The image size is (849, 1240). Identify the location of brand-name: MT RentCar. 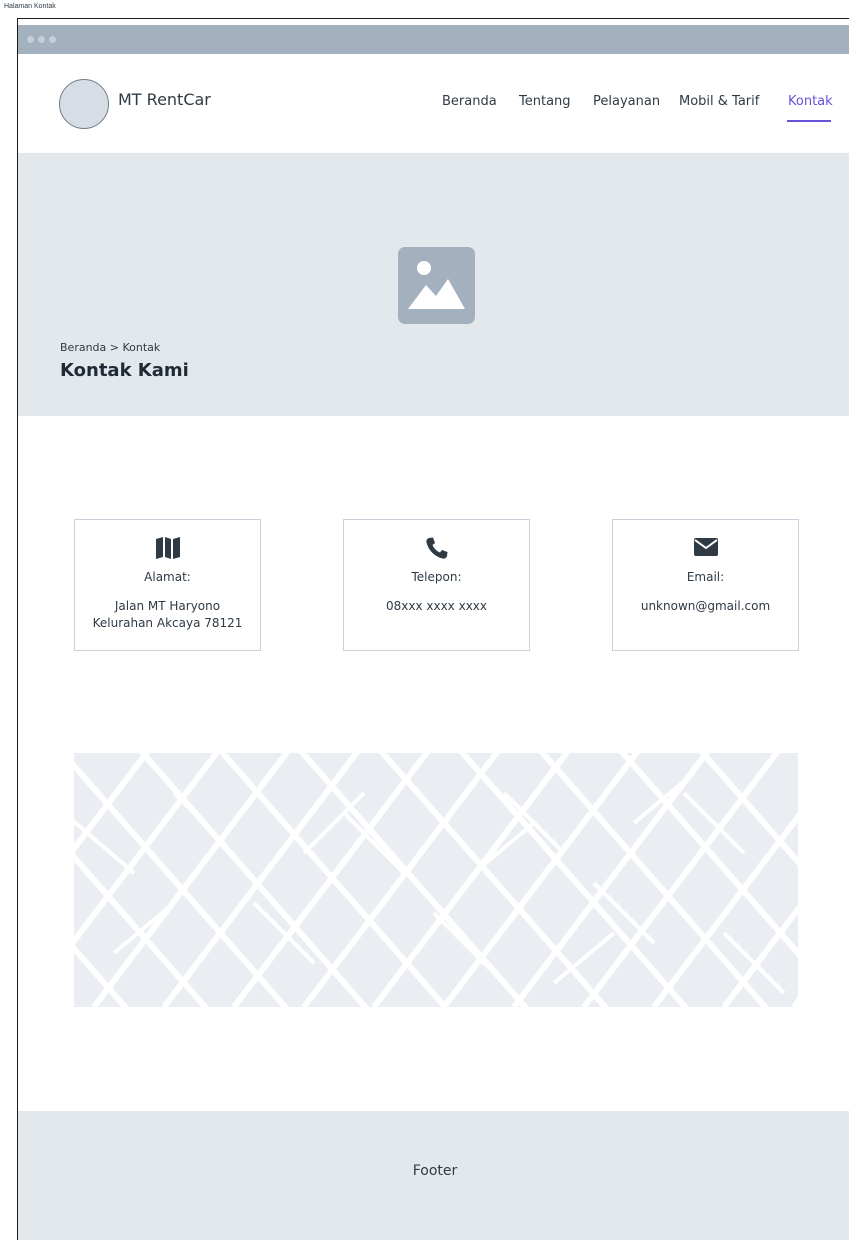
(164, 99).